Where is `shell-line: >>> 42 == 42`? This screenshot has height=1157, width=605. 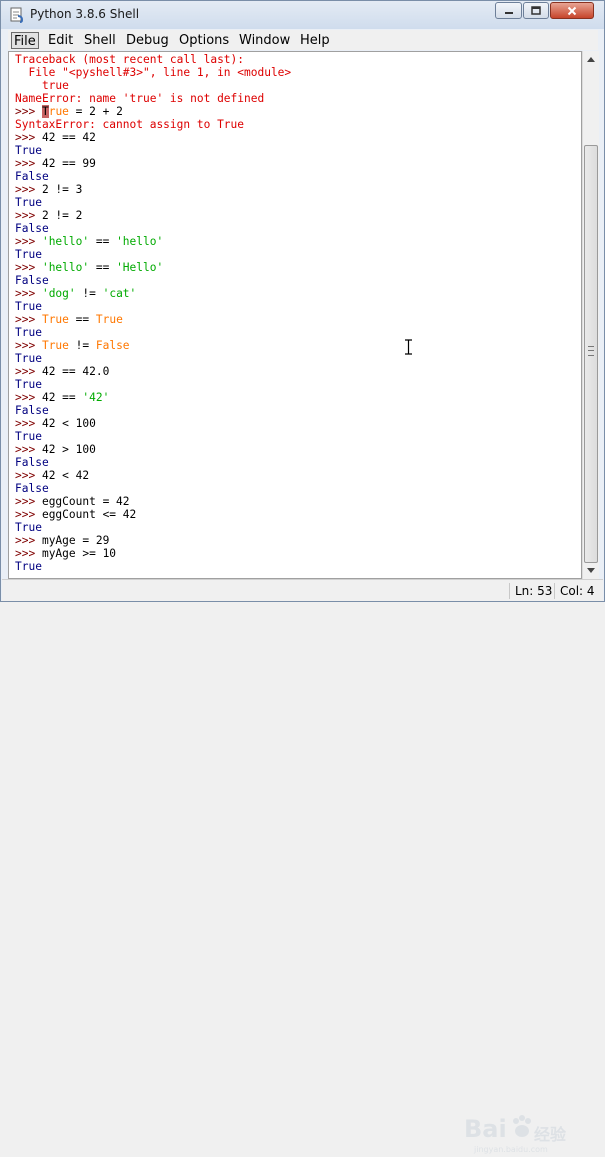
shell-line: >>> 42 == 42 is located at coordinates (153, 137).